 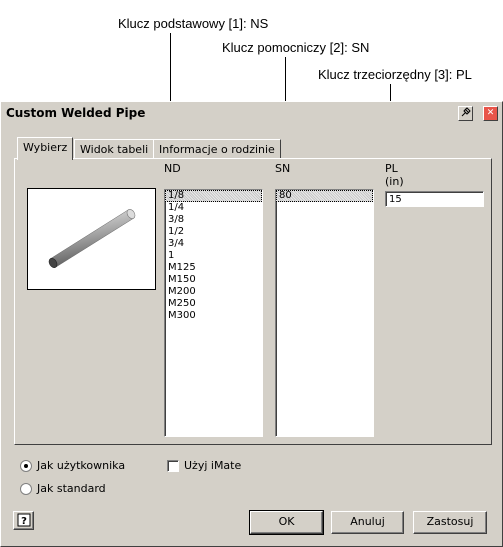 I want to click on nd-listbox: 1/8 1/4 3/8 1/2 3/4 1 M125 M150 M200 M250 M300, so click(x=213, y=313).